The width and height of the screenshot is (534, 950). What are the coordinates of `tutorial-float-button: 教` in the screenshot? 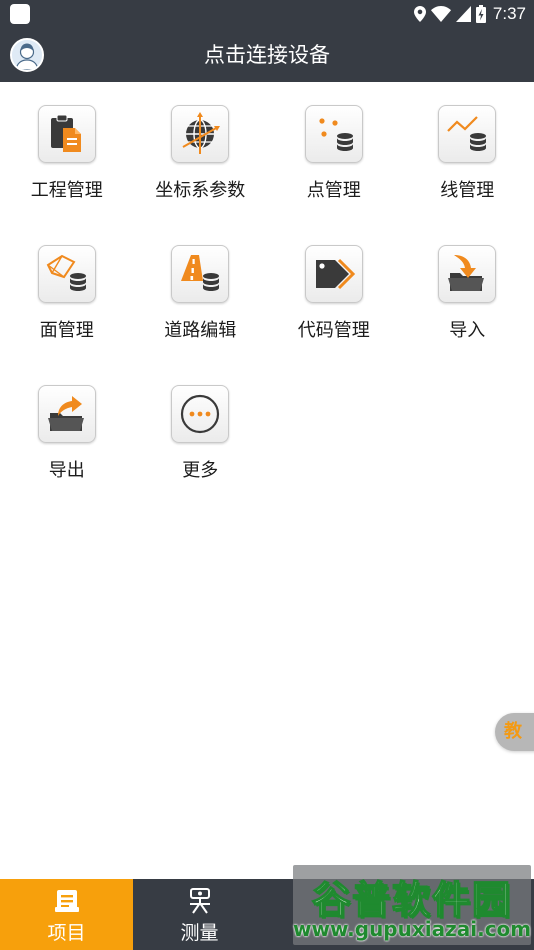 It's located at (514, 732).